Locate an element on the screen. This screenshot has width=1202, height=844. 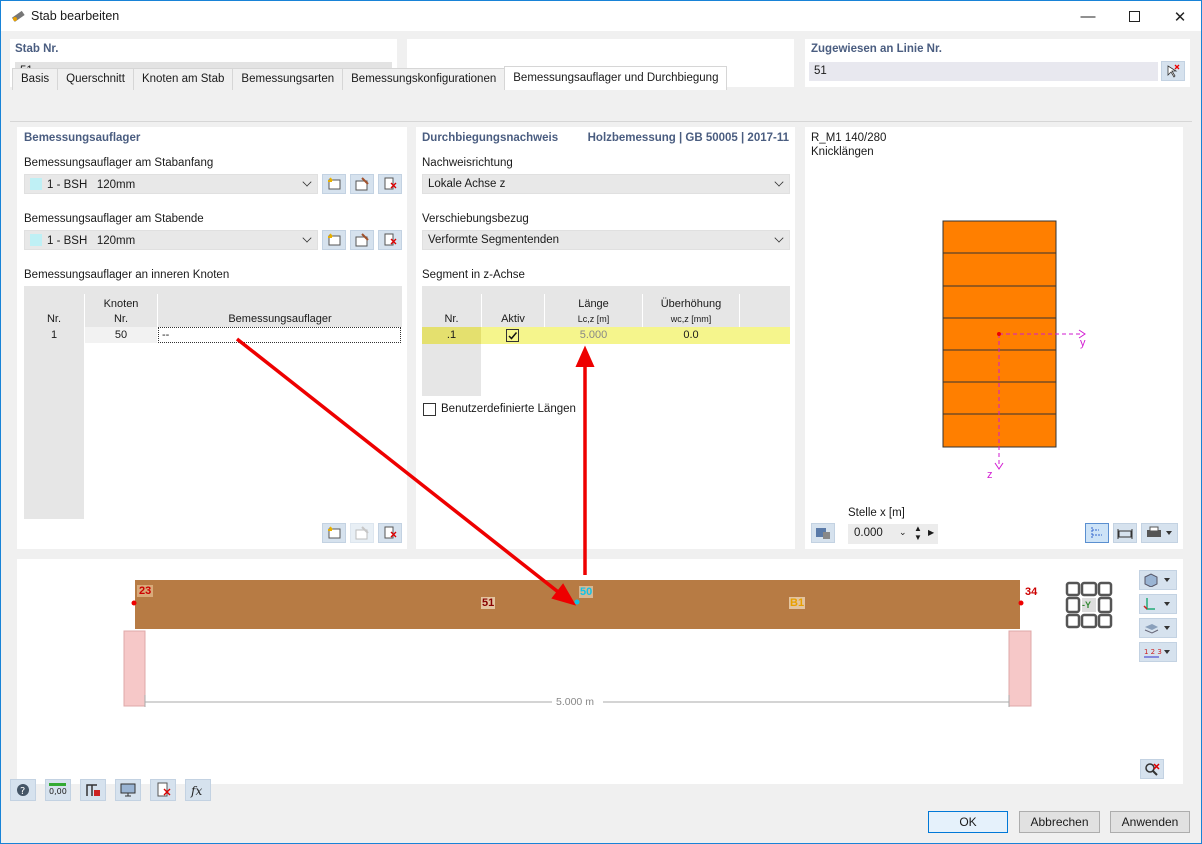
help-button: ? is located at coordinates (23, 790).